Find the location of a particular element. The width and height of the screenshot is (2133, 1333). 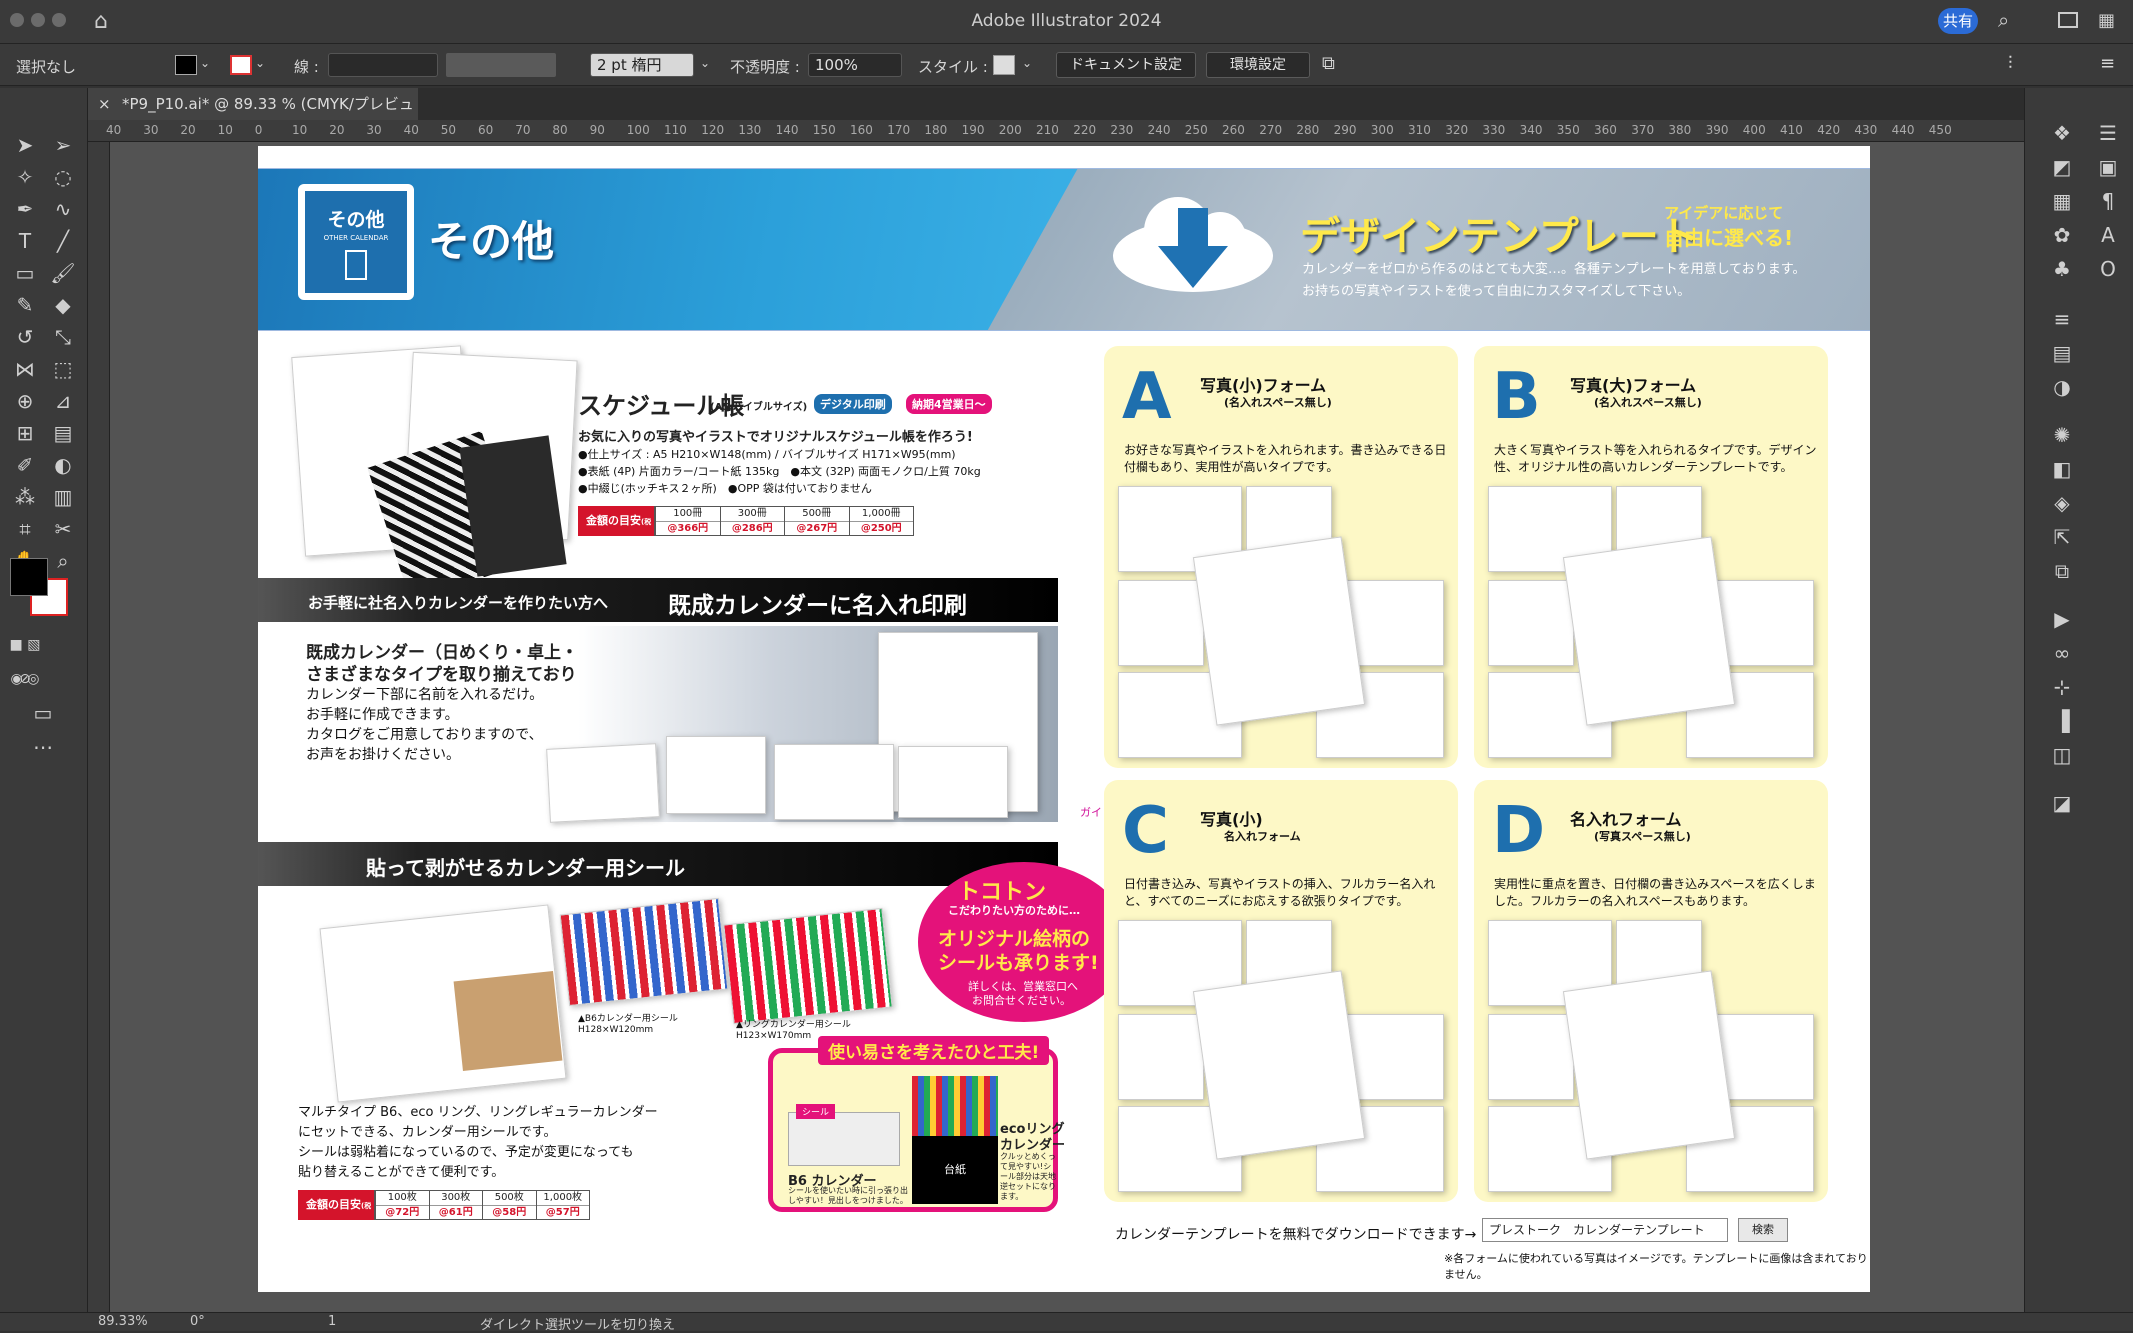

color-mode-icon: ■ ▧ ⊘ is located at coordinates (25, 657).